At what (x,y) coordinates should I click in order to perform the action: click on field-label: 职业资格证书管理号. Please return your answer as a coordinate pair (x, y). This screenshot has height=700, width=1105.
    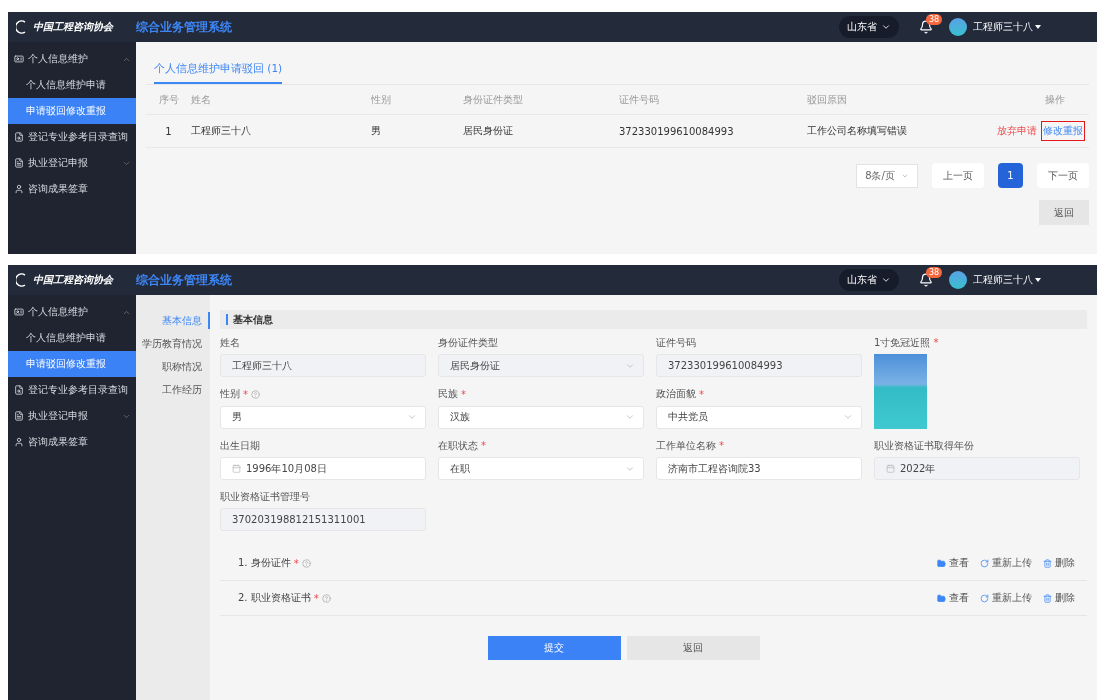
    Looking at the image, I should click on (265, 496).